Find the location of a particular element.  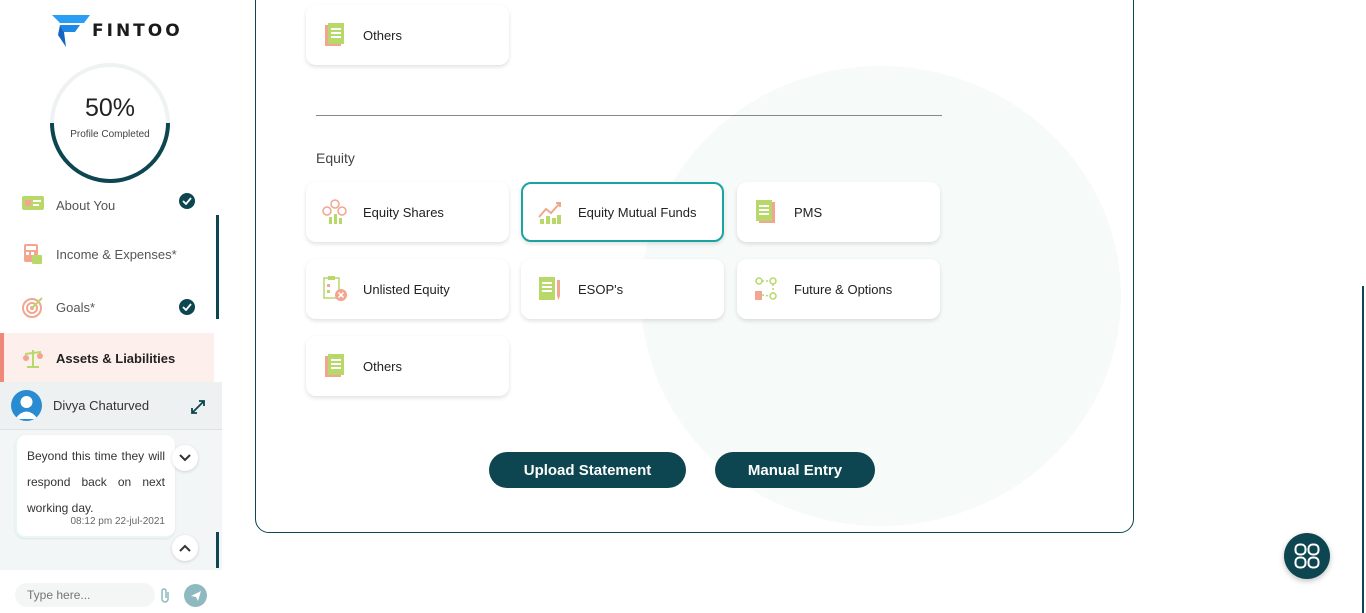

fintoo-logo-icon is located at coordinates (71, 31).